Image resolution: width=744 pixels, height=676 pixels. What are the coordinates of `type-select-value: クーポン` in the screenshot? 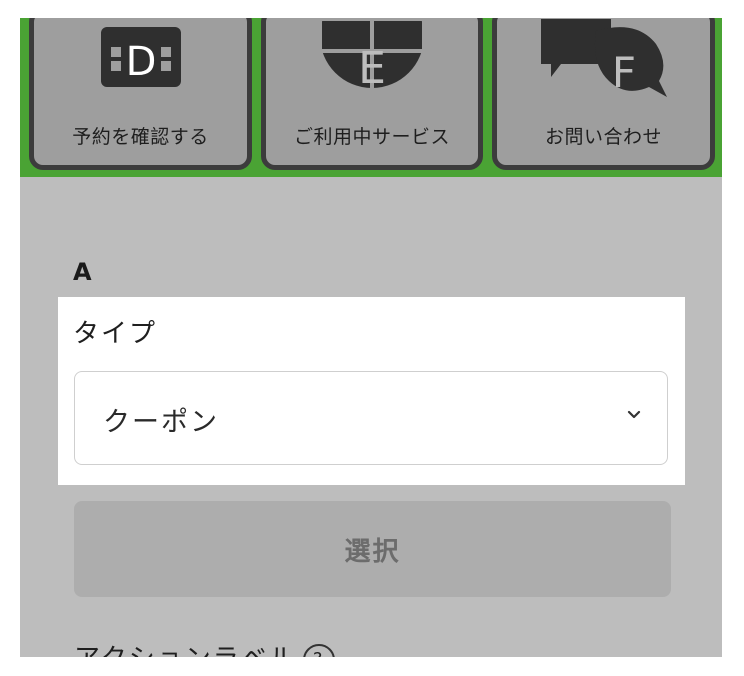 It's located at (161, 422).